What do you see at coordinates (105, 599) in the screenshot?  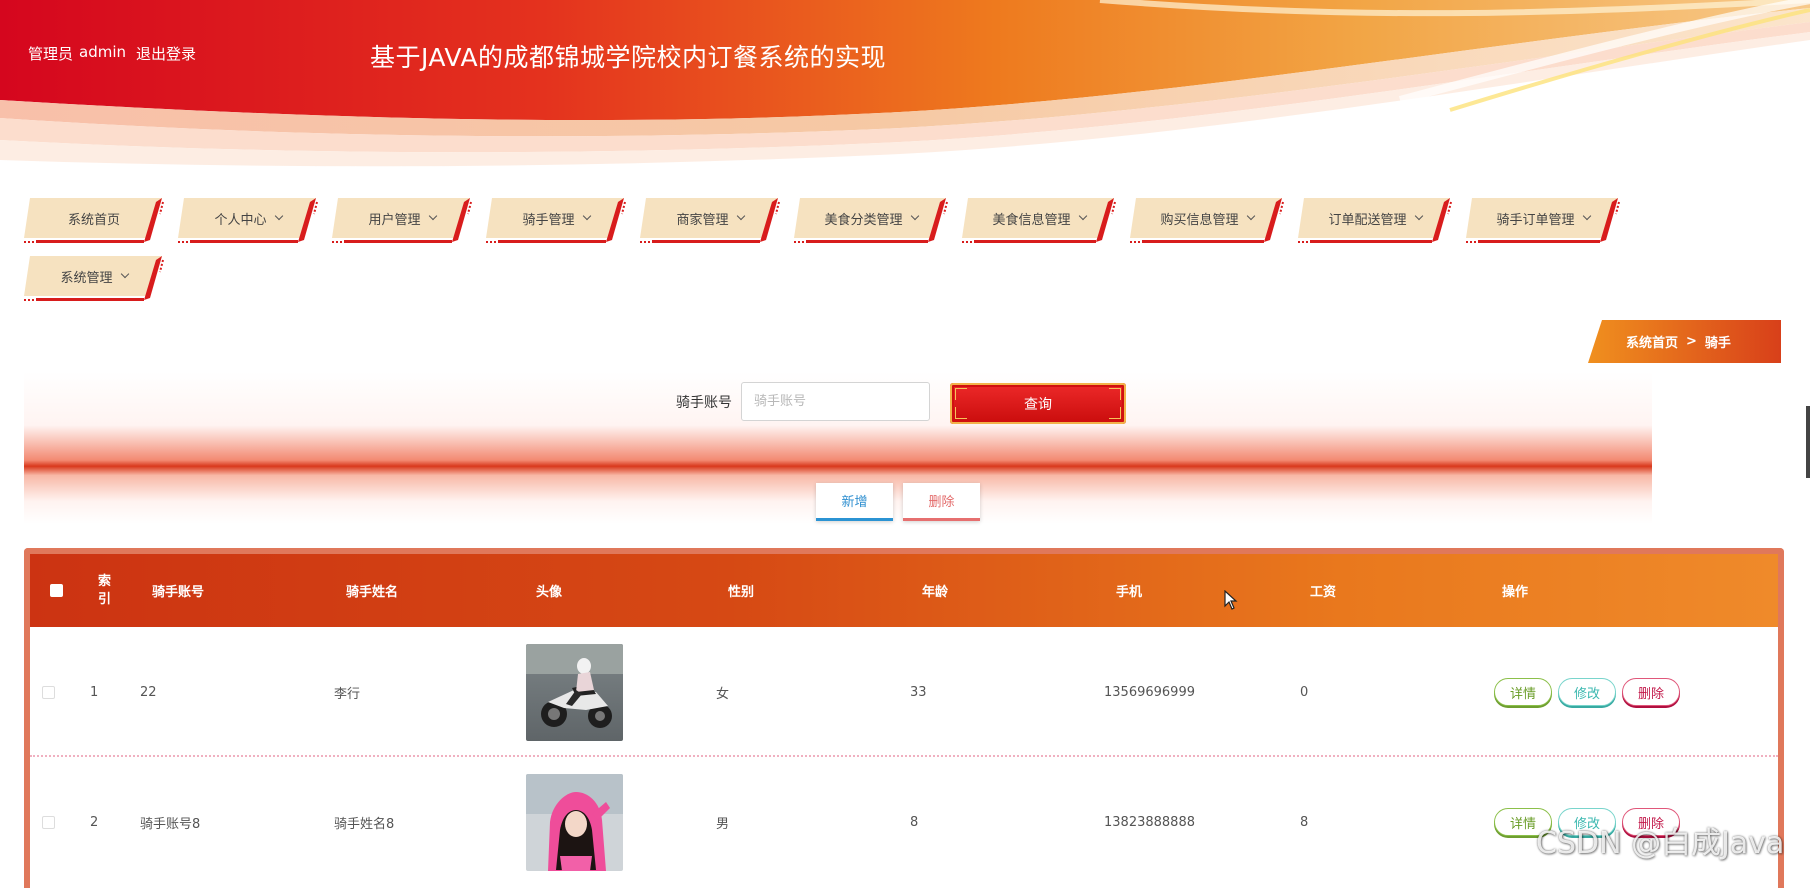 I see `col-index-line2: 引` at bounding box center [105, 599].